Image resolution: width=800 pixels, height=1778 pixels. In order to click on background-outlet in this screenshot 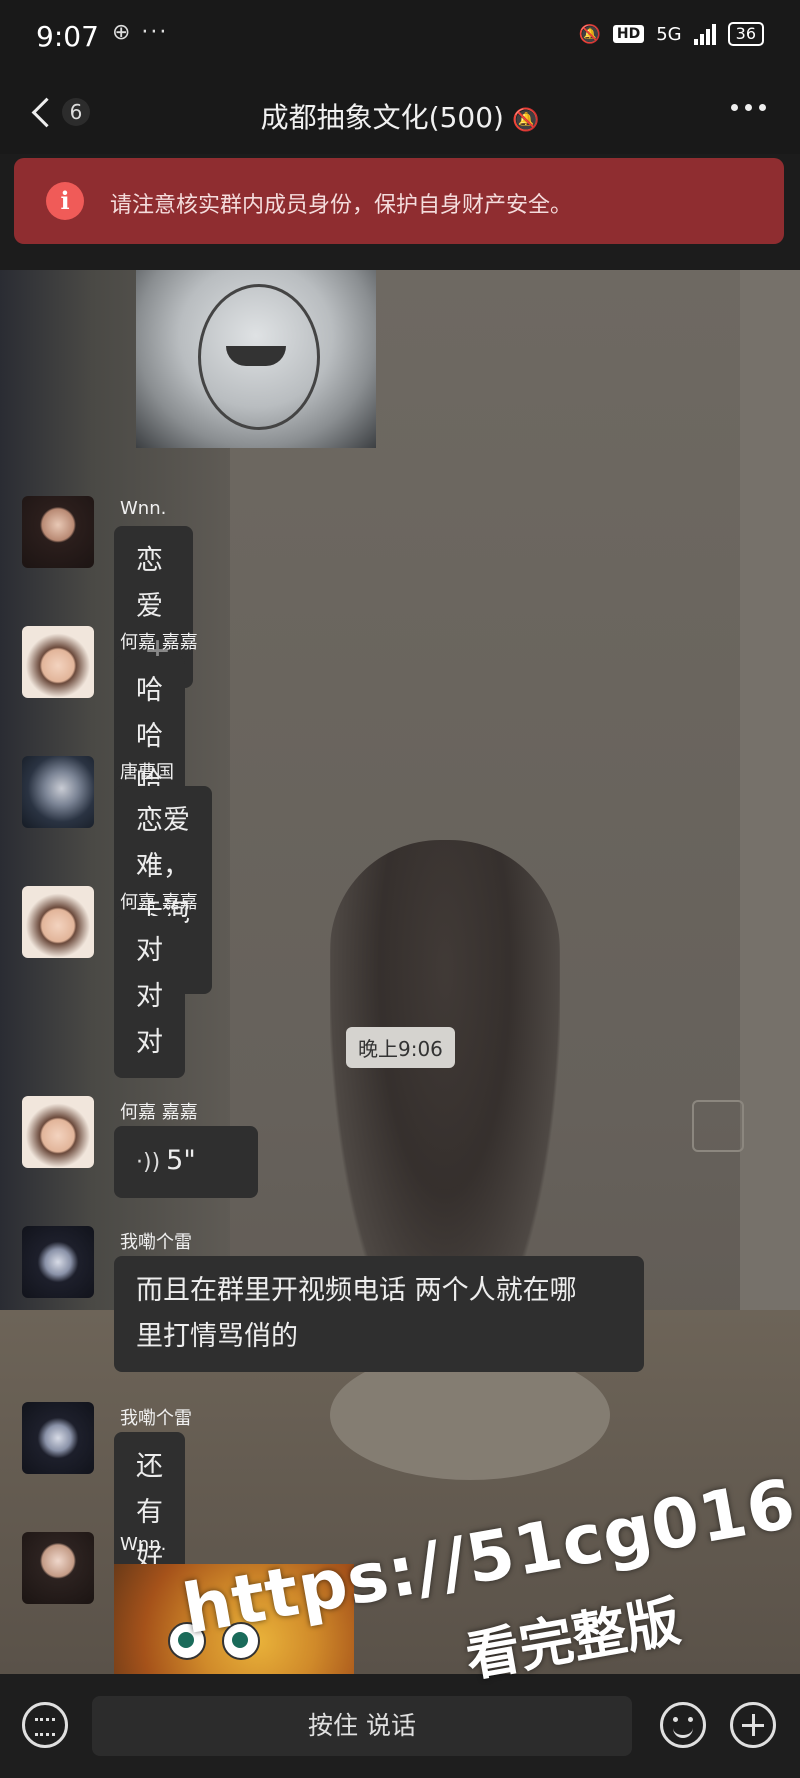, I will do `click(718, 1126)`.